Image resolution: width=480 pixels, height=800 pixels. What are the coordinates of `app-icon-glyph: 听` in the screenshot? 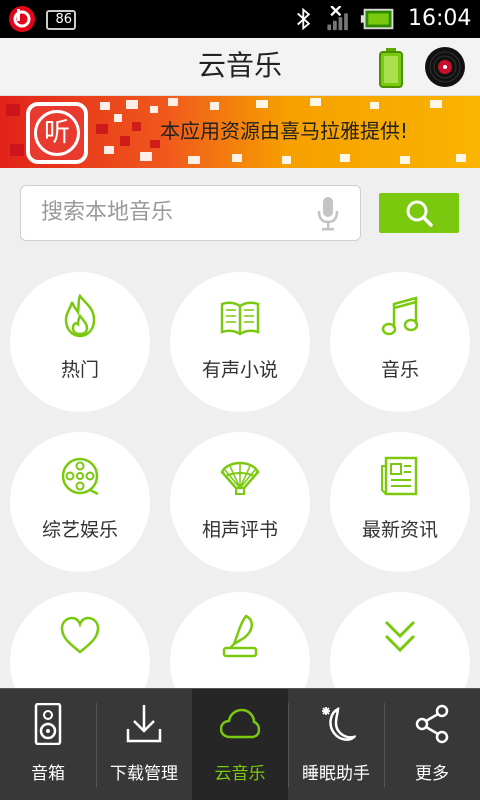 It's located at (57, 133).